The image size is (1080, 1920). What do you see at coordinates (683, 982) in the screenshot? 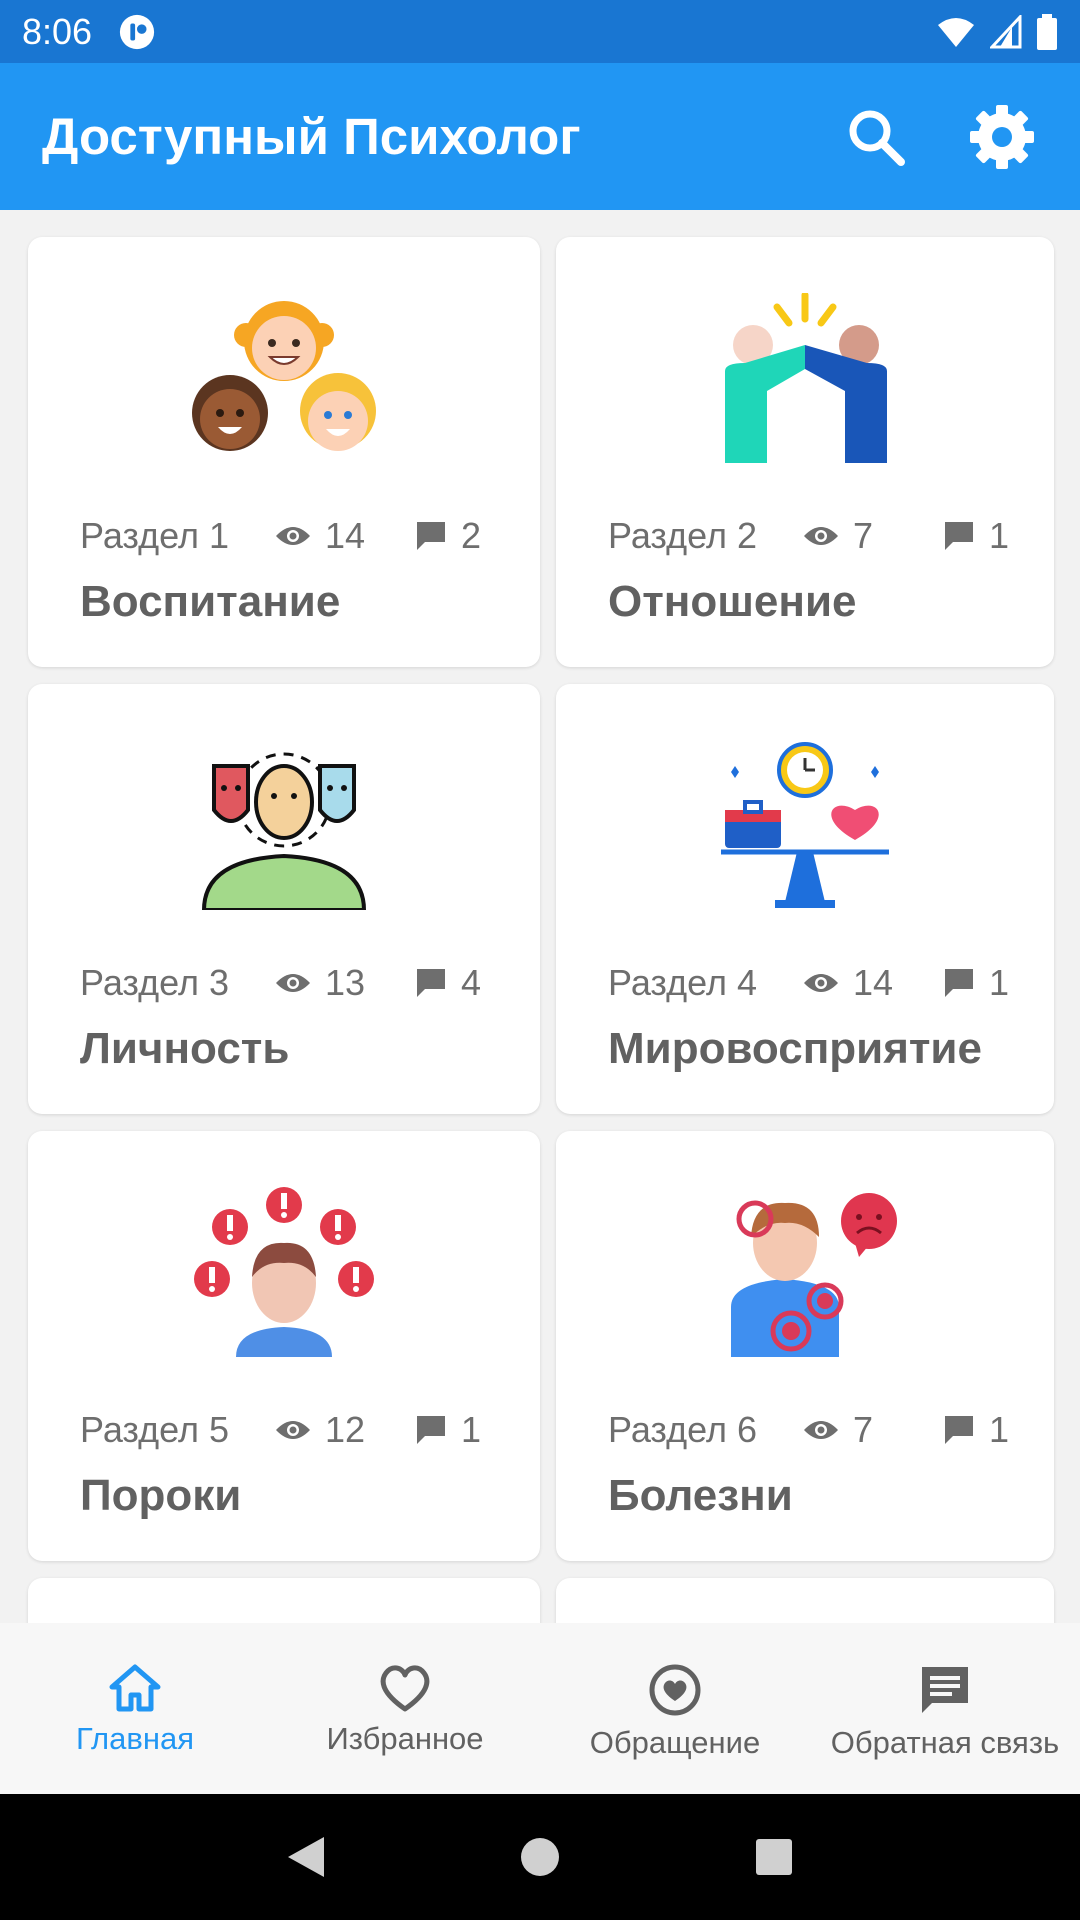
I see `section-label: Раздел 4` at bounding box center [683, 982].